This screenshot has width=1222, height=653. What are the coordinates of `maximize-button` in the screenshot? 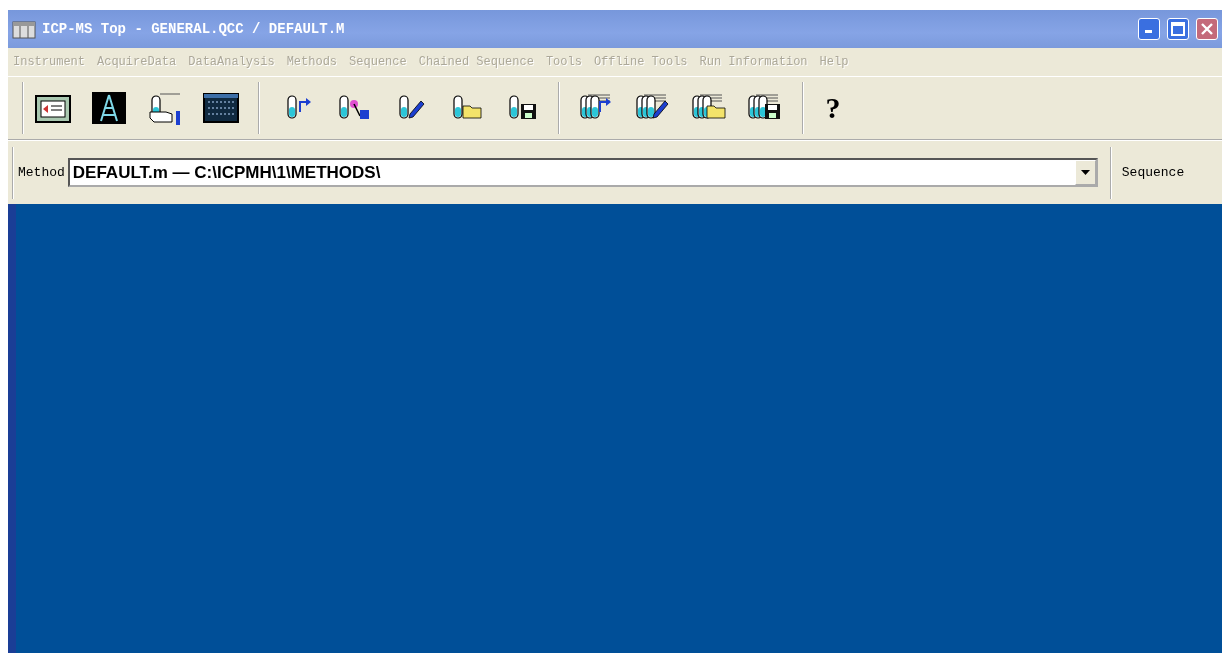 It's located at (1178, 29).